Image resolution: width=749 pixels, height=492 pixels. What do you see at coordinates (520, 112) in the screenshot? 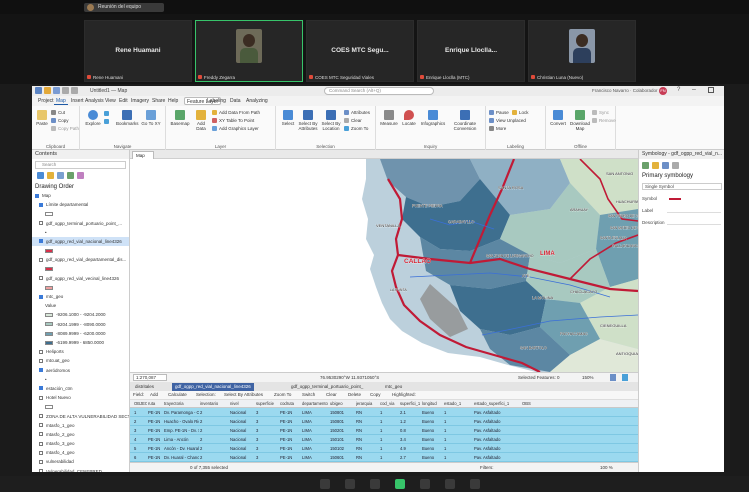
I see `lock-labels-button: Lock` at bounding box center [520, 112].